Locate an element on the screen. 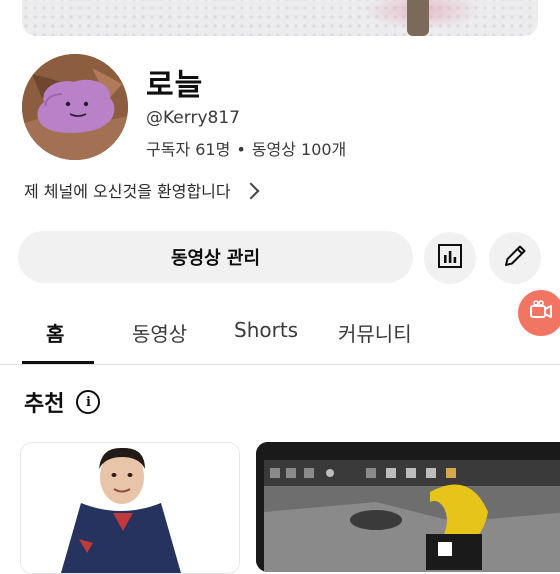  description-text: 제 체널에 오신것을 환영합니다 is located at coordinates (127, 191).